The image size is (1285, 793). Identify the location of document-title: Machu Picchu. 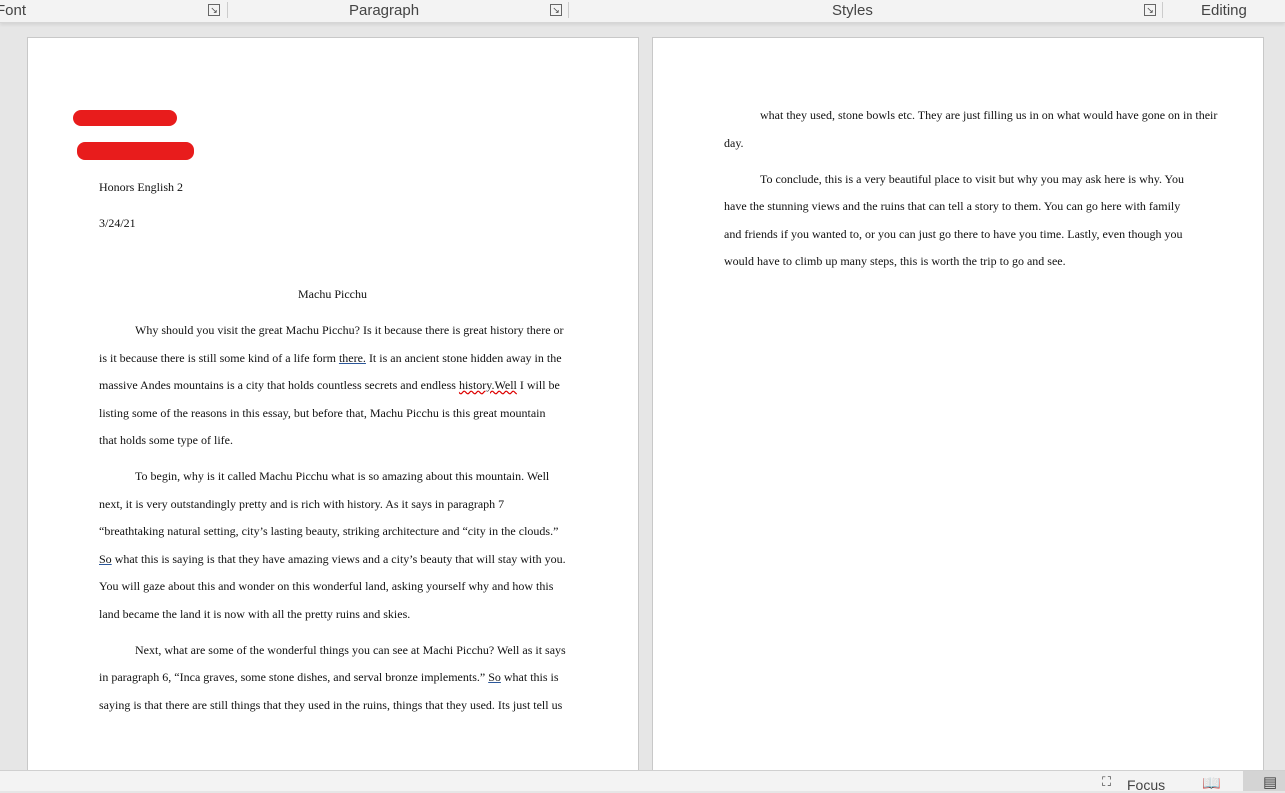
(332, 294).